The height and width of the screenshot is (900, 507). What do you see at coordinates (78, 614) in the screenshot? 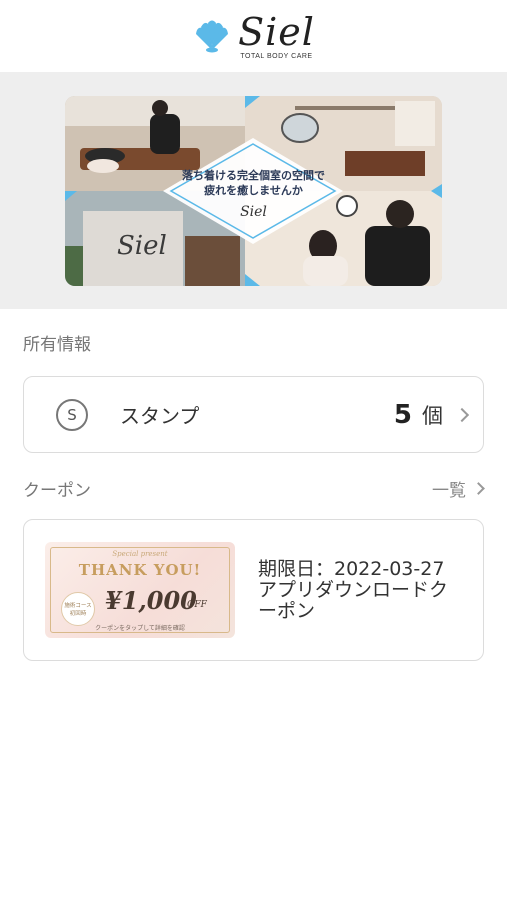
I see `coupon-thumb-badge-line2: 初回時` at bounding box center [78, 614].